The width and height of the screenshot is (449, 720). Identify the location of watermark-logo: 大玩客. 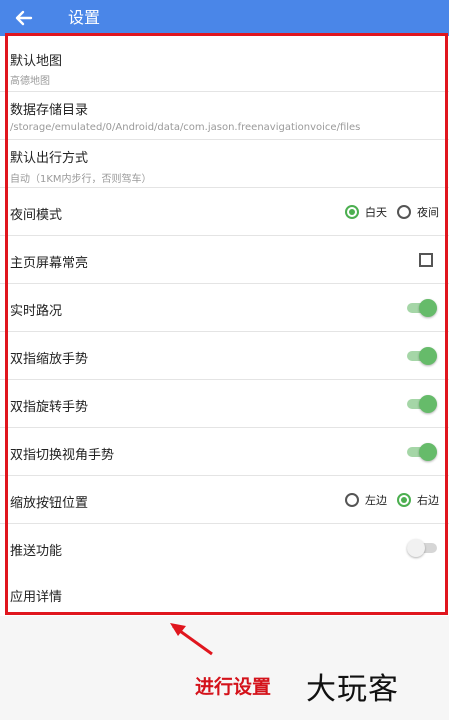
(352, 689).